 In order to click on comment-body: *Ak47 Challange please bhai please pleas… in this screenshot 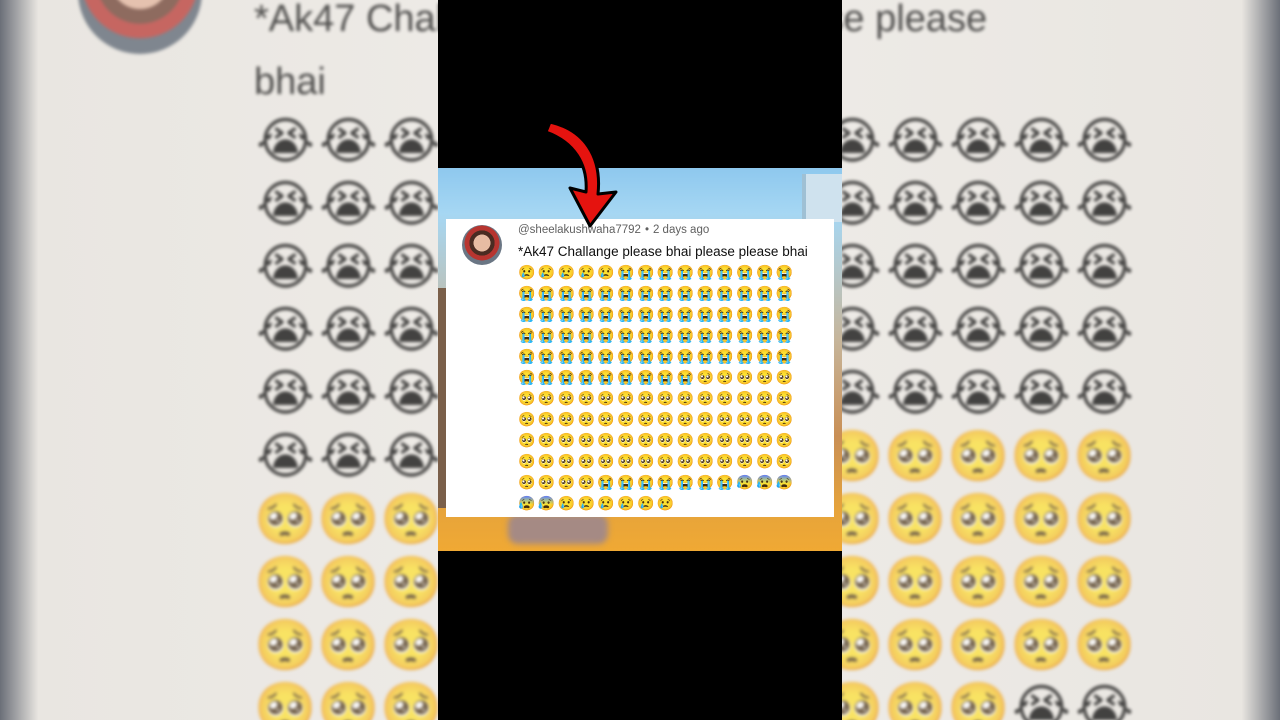, I will do `click(664, 378)`.